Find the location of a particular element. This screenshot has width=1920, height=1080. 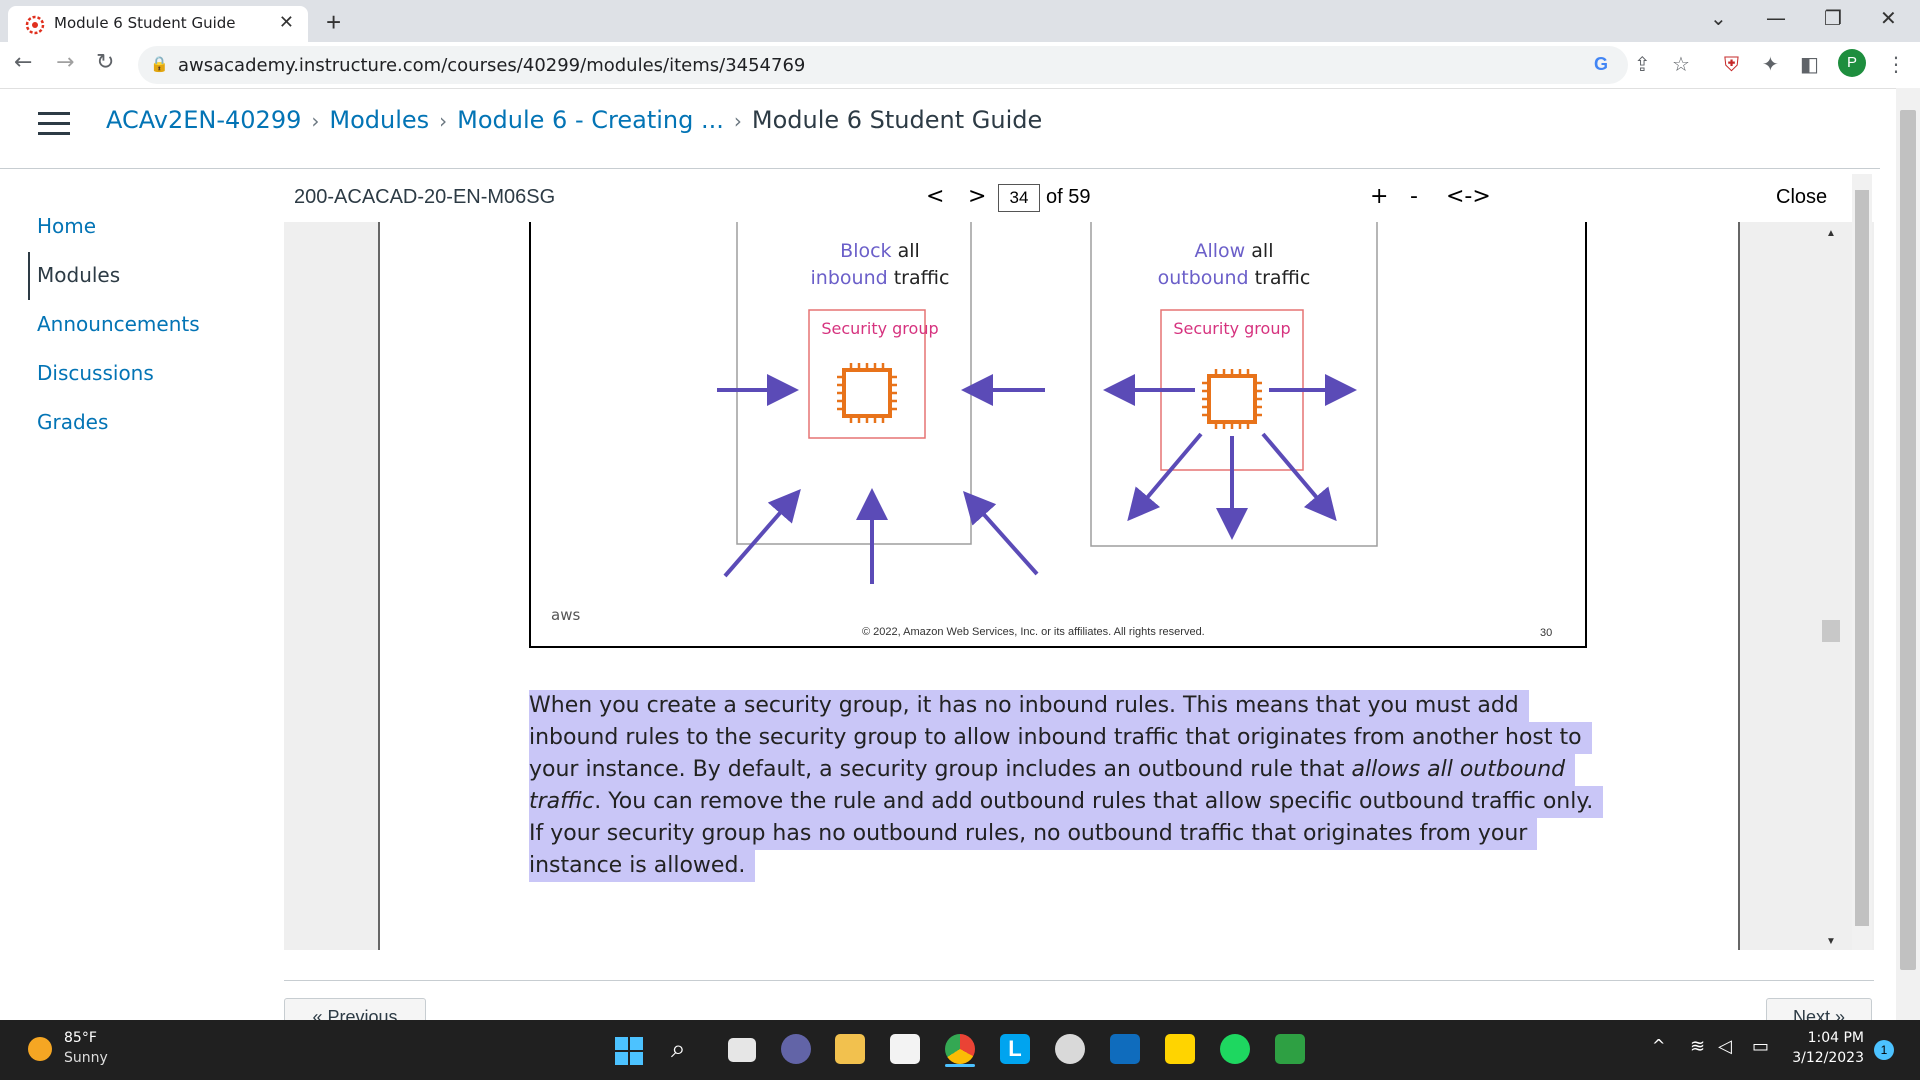

page-count: of 59 is located at coordinates (1068, 197).